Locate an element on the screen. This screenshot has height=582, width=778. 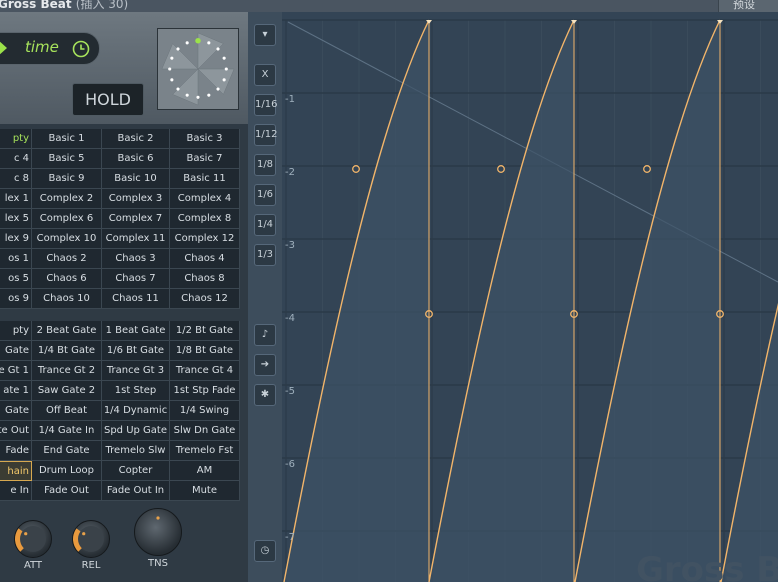
volume-preset-button: Fade Out In is located at coordinates (136, 491).